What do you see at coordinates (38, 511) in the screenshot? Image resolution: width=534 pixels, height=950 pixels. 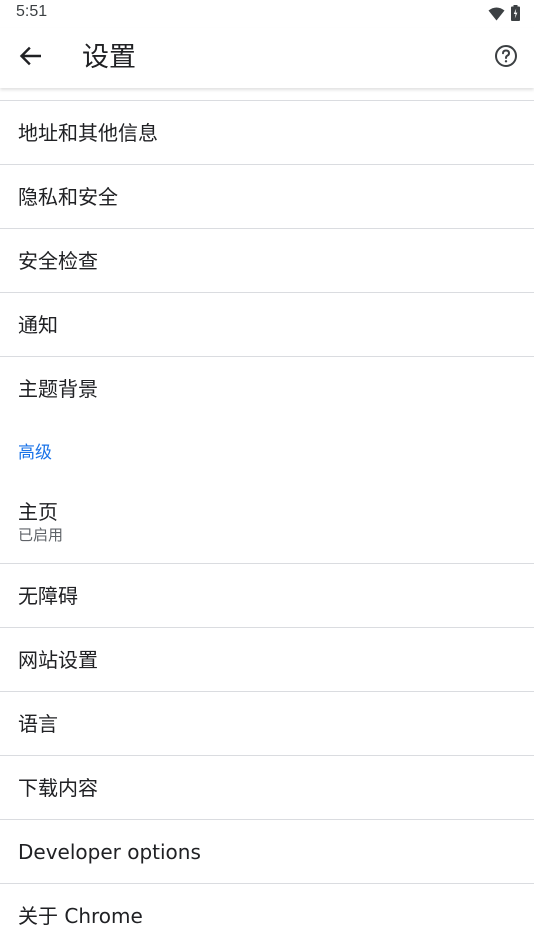 I see `setting-label: 主页` at bounding box center [38, 511].